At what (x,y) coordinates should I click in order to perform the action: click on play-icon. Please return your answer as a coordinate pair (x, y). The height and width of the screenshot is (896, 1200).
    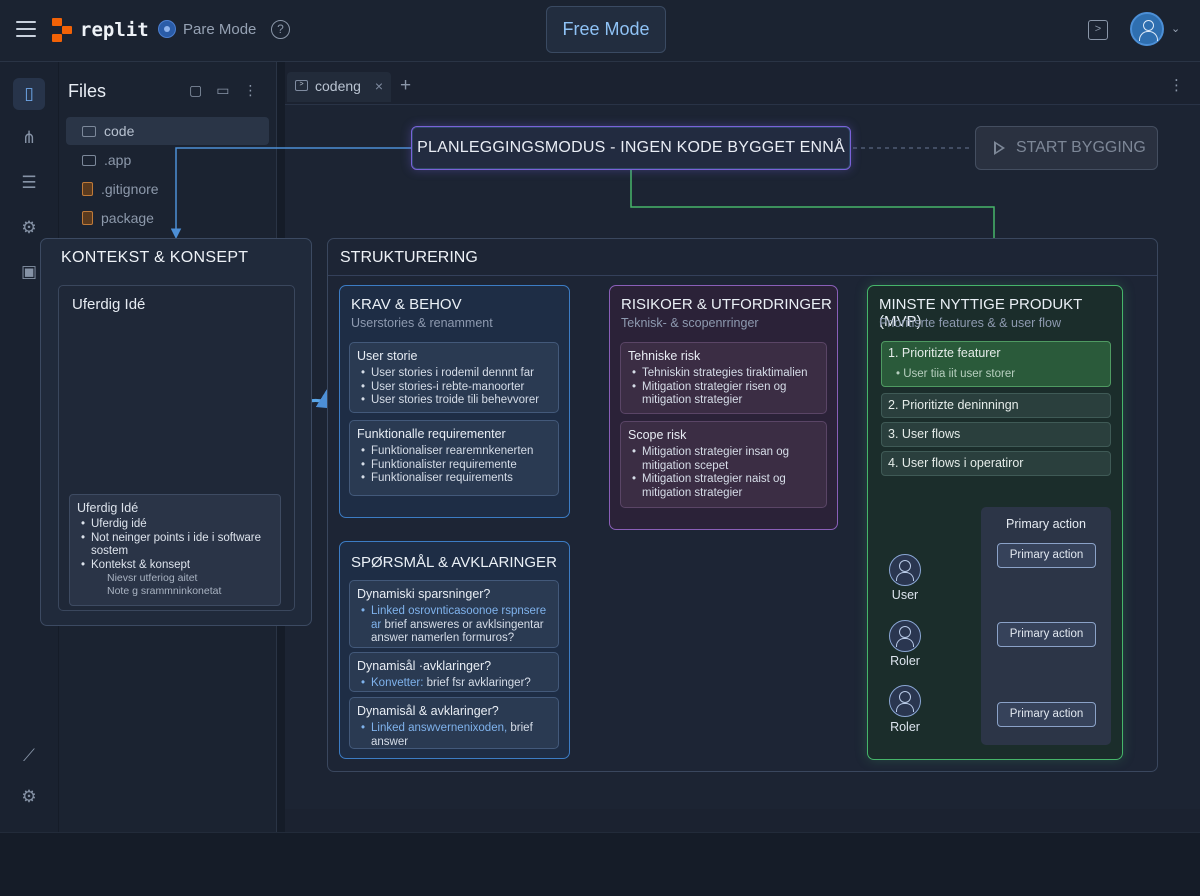
    Looking at the image, I should click on (999, 148).